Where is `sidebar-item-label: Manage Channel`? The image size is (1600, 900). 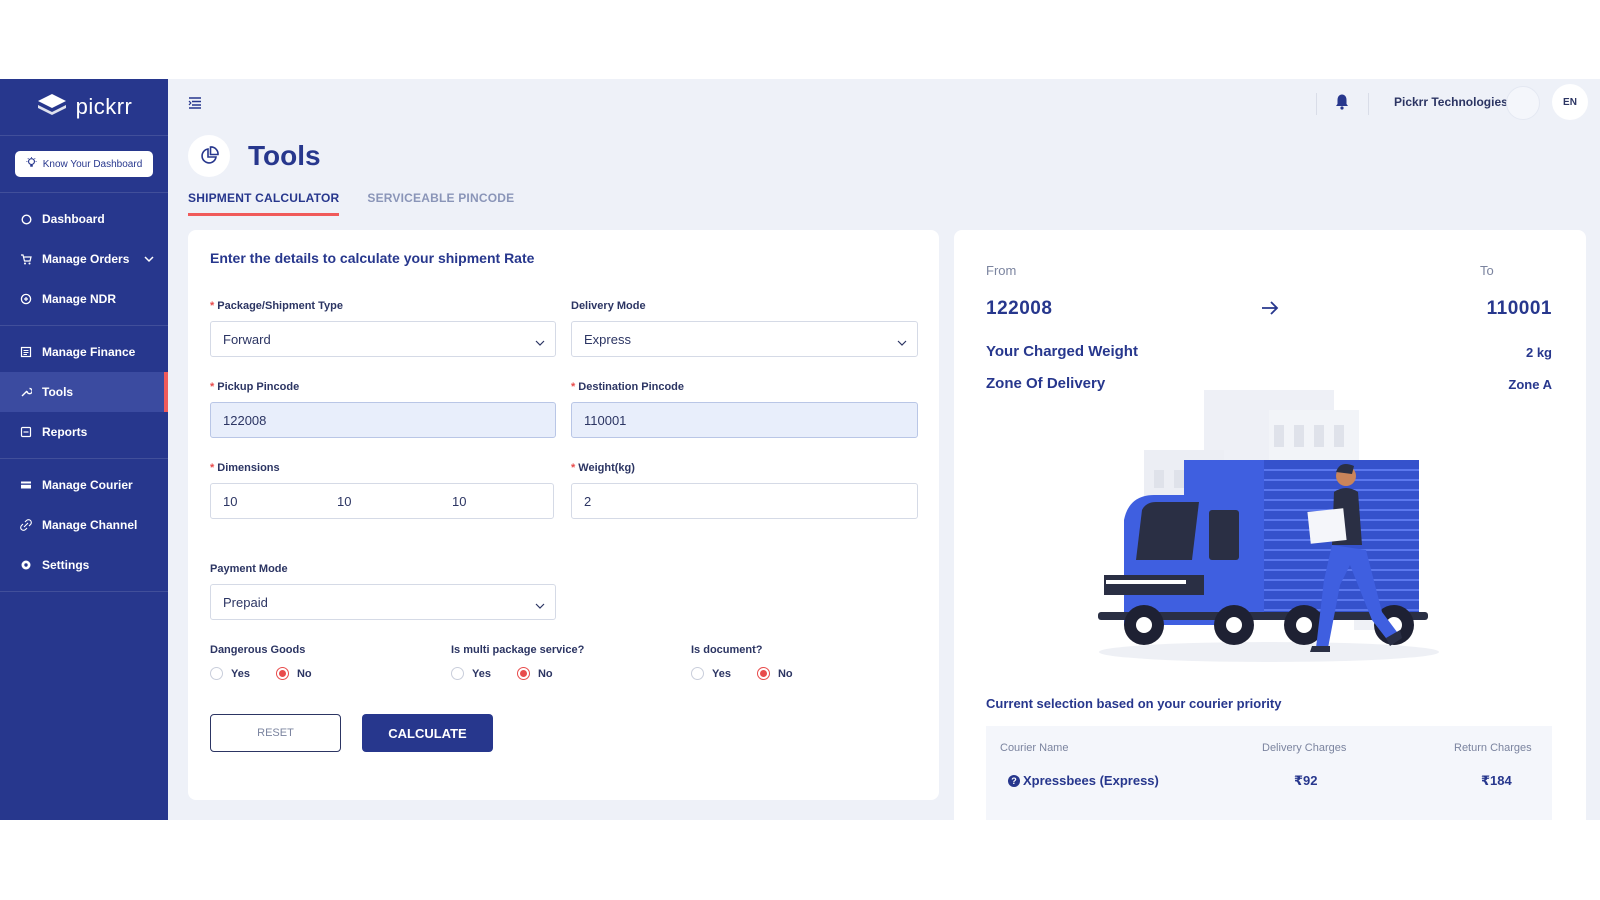 sidebar-item-label: Manage Channel is located at coordinates (90, 525).